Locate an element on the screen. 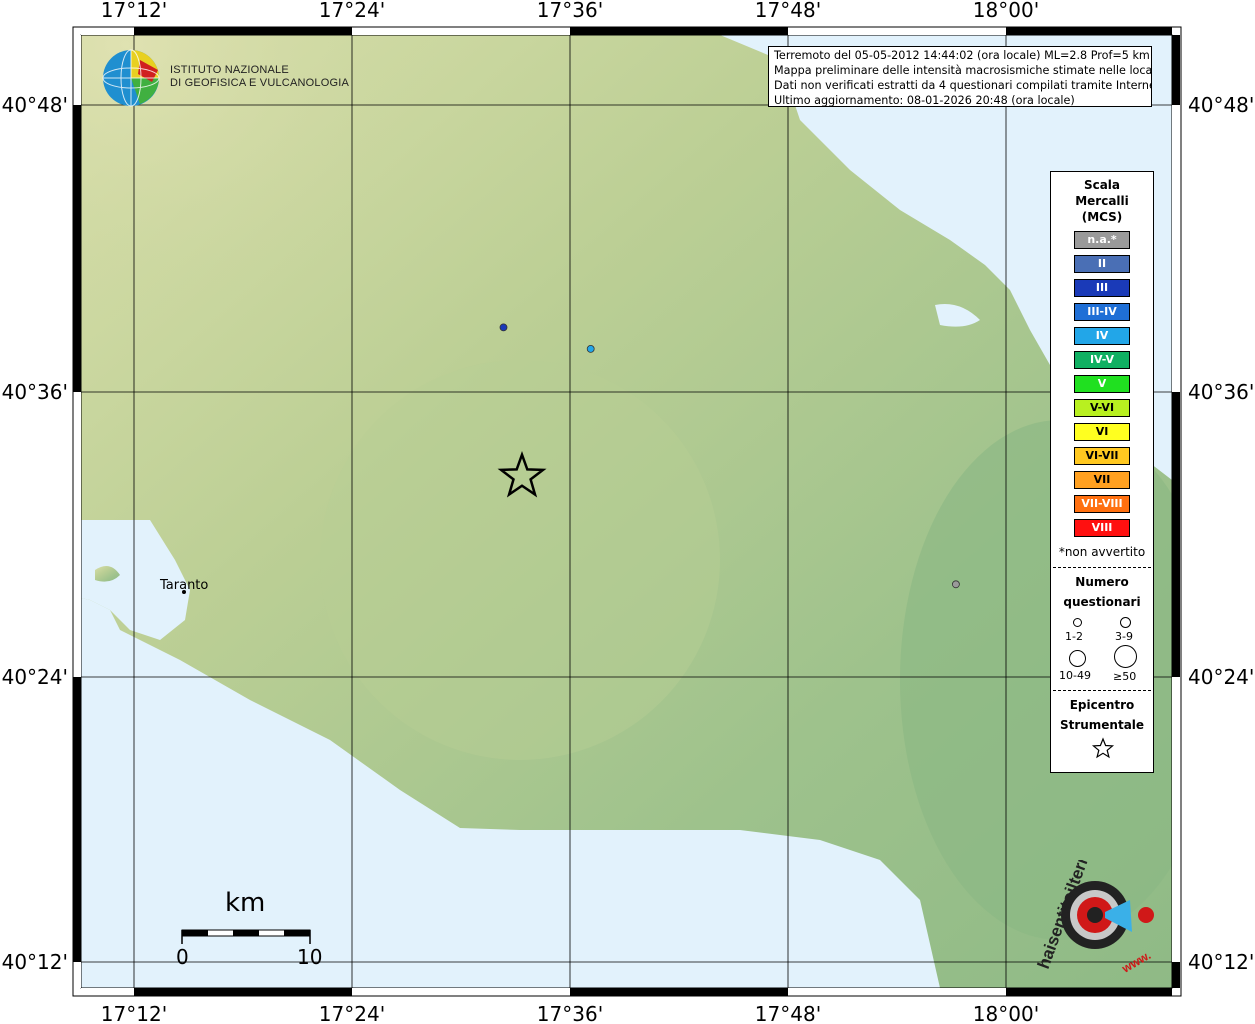 This screenshot has width=1255, height=1024. count-label: ≥50 is located at coordinates (1125, 676).